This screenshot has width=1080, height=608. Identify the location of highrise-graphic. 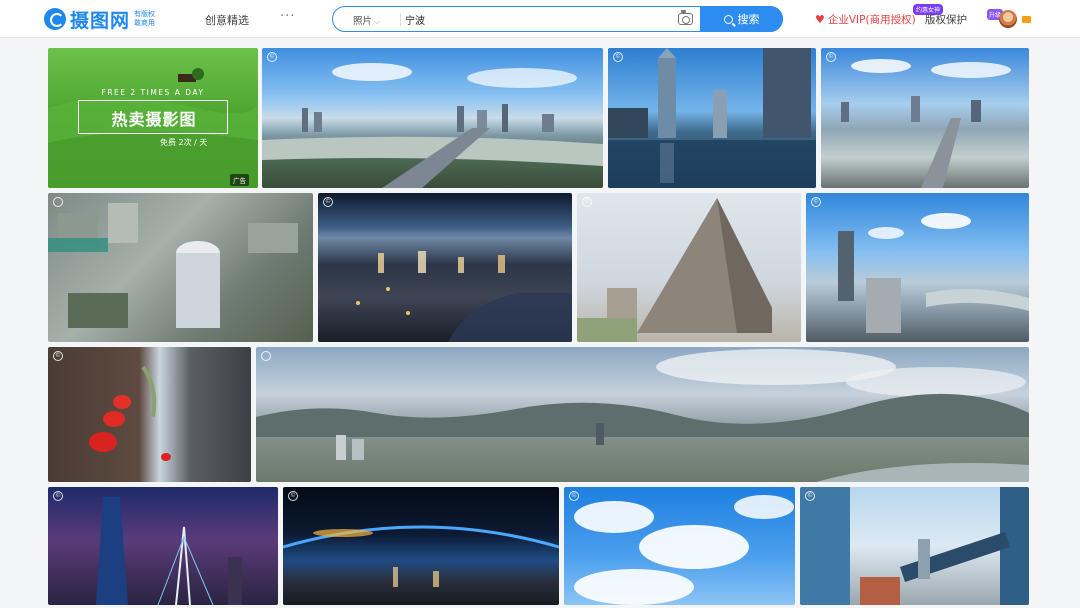
(933, 273).